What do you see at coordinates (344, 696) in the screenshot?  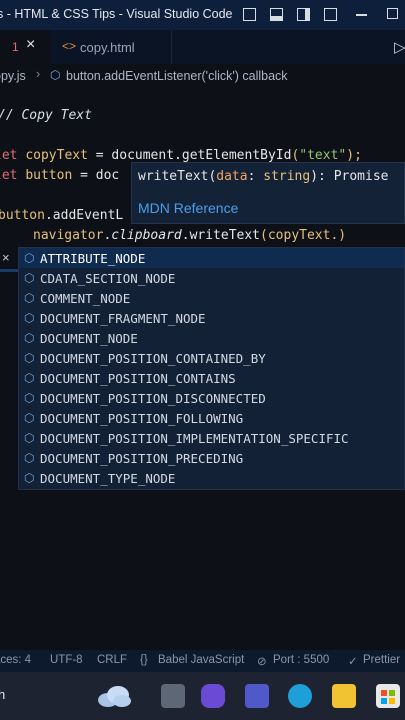 I see `file-explorer-icon` at bounding box center [344, 696].